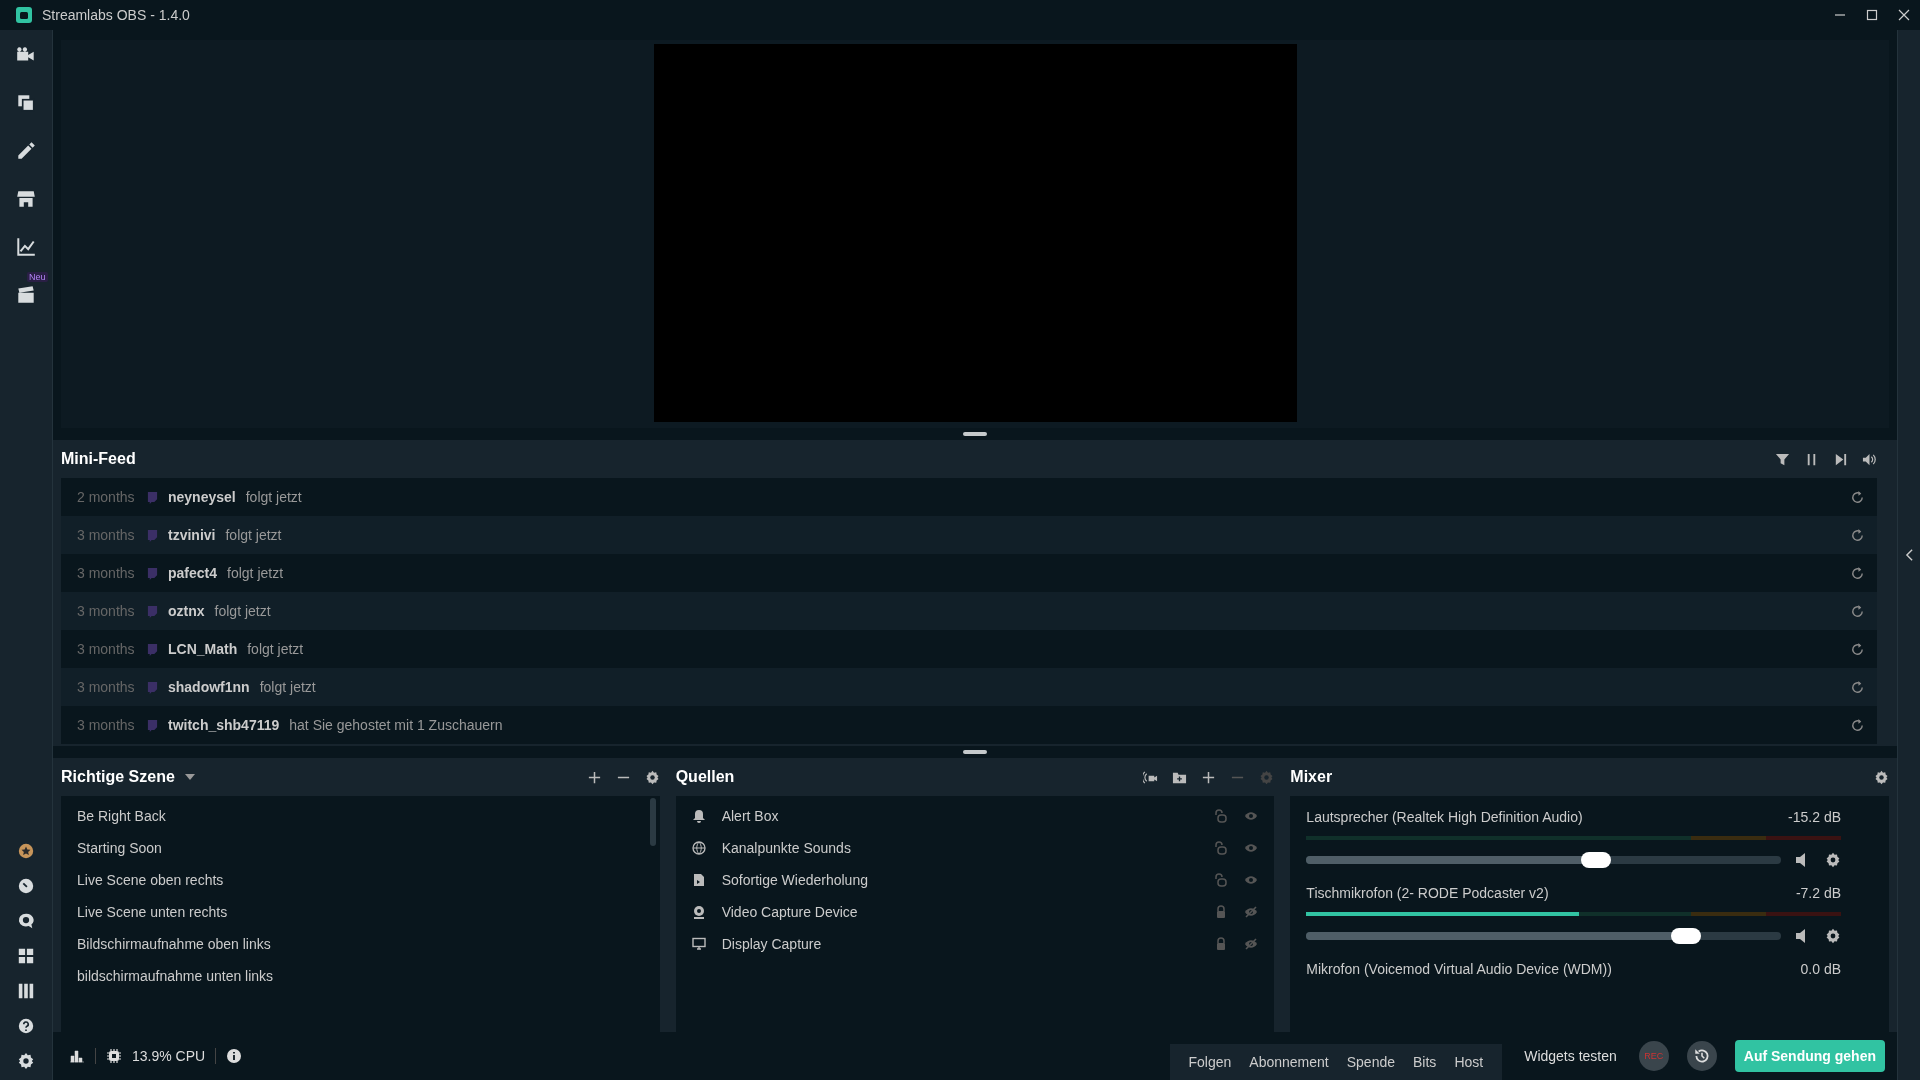  What do you see at coordinates (1444, 817) in the screenshot?
I see `audio-device-name: Lautsprecher (Realtek High Definition Audio)` at bounding box center [1444, 817].